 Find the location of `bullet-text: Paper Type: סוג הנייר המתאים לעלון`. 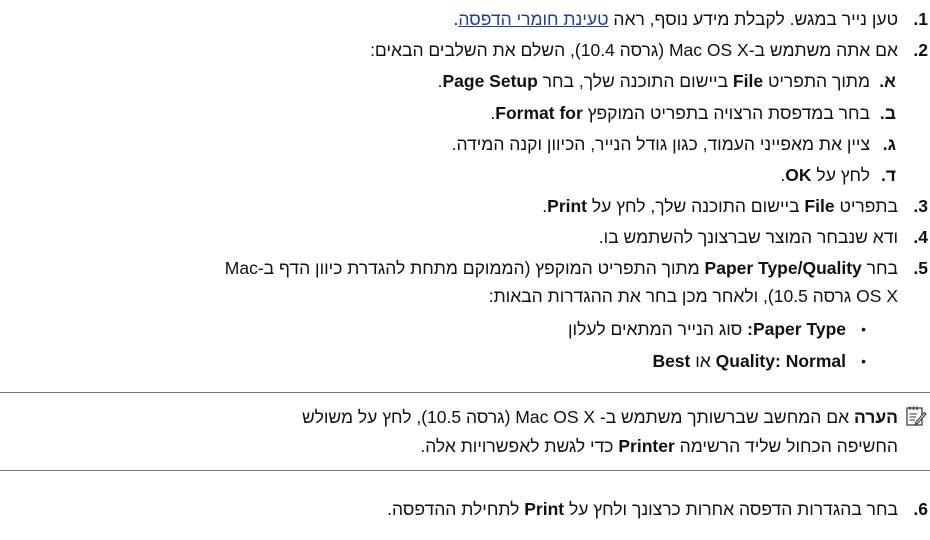

bullet-text: Paper Type: סוג הנייר המתאים לעלון is located at coordinates (707, 329).